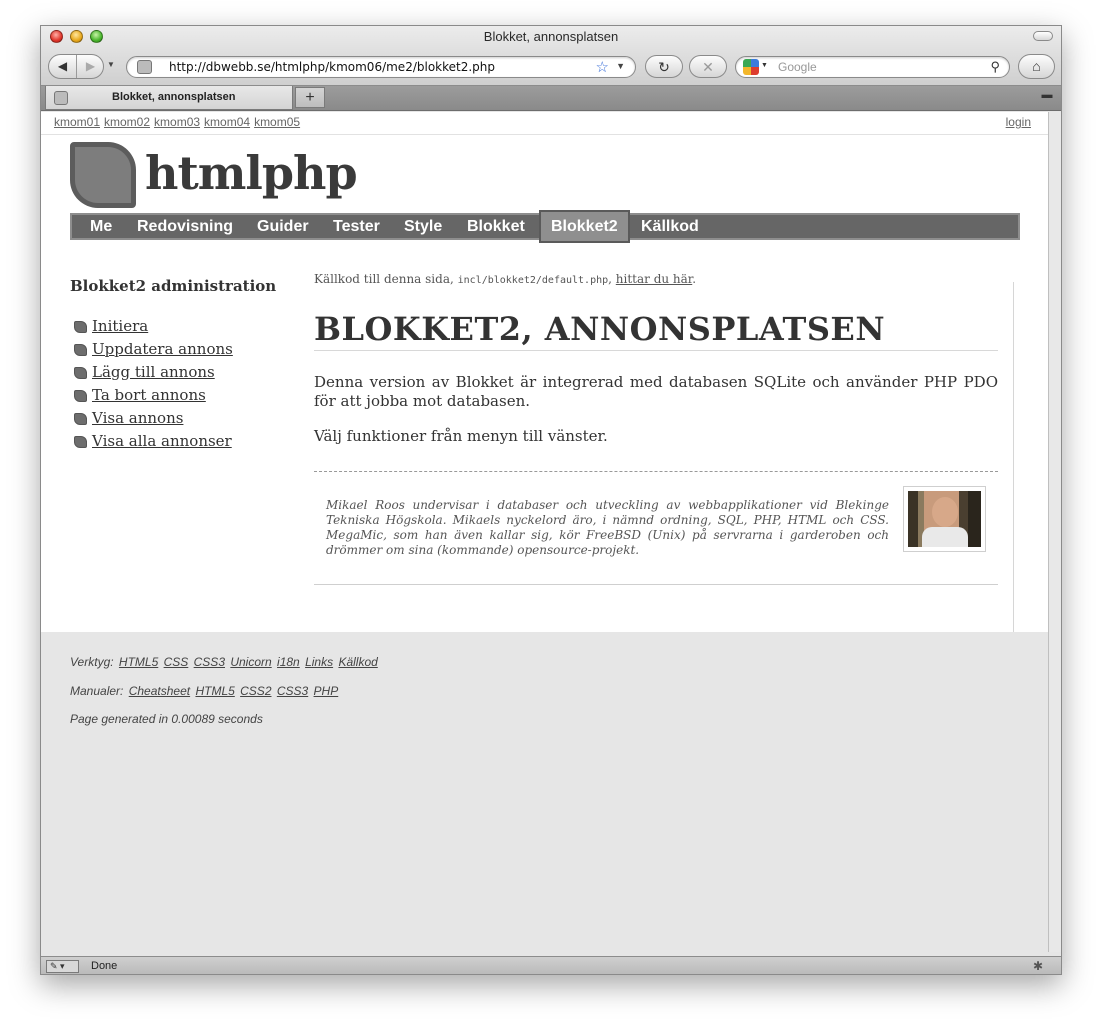  I want to click on sidebar-link: Visa annons, so click(137, 418).